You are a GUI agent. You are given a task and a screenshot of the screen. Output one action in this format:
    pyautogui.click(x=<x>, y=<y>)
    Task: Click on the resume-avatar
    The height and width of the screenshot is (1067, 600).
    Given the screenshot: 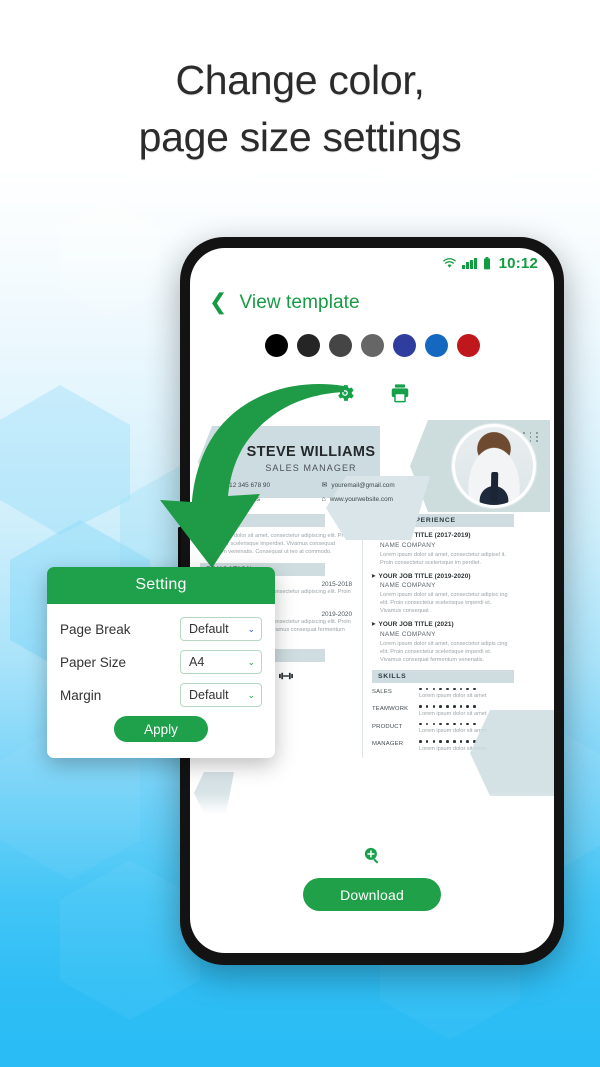 What is the action you would take?
    pyautogui.click(x=494, y=466)
    